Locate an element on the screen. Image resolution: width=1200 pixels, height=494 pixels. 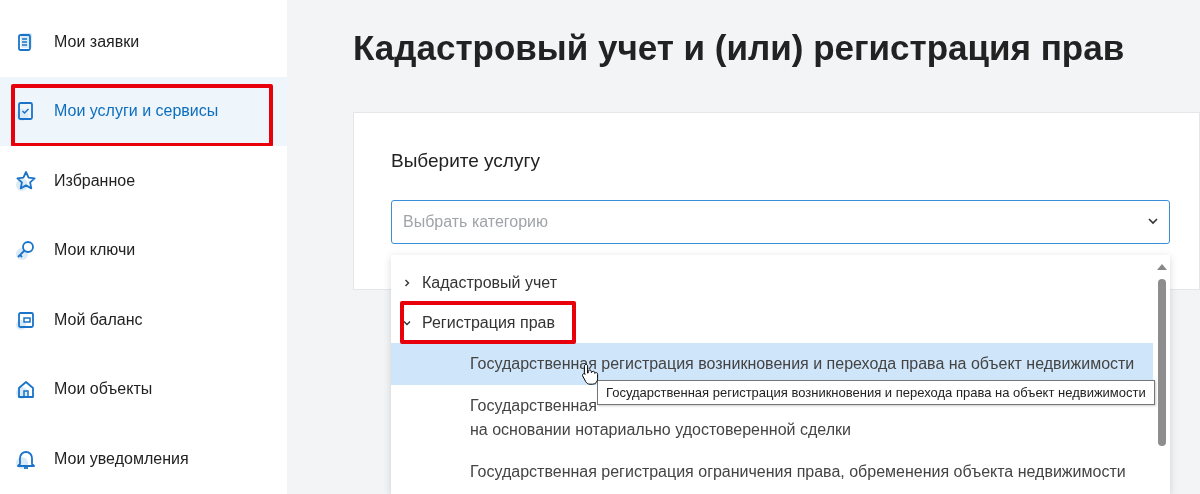
house-icon is located at coordinates (26, 389).